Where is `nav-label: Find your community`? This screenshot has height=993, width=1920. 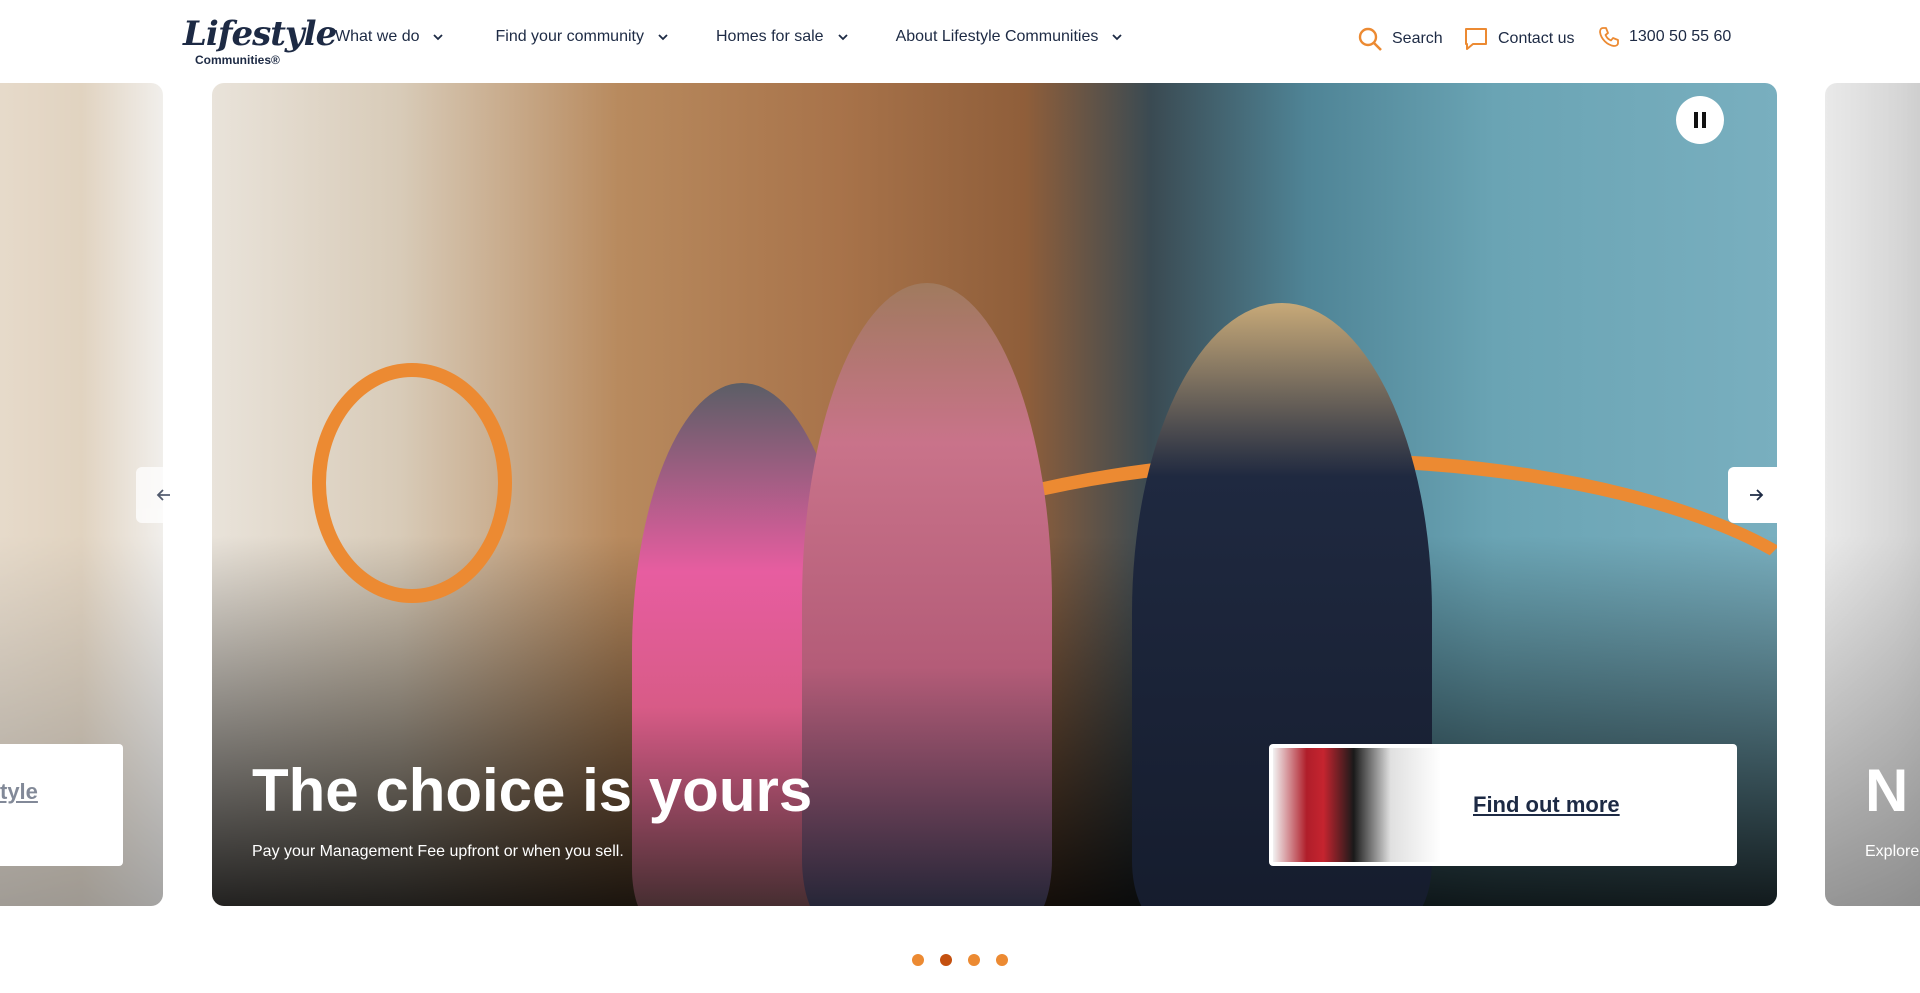
nav-label: Find your community is located at coordinates (569, 36).